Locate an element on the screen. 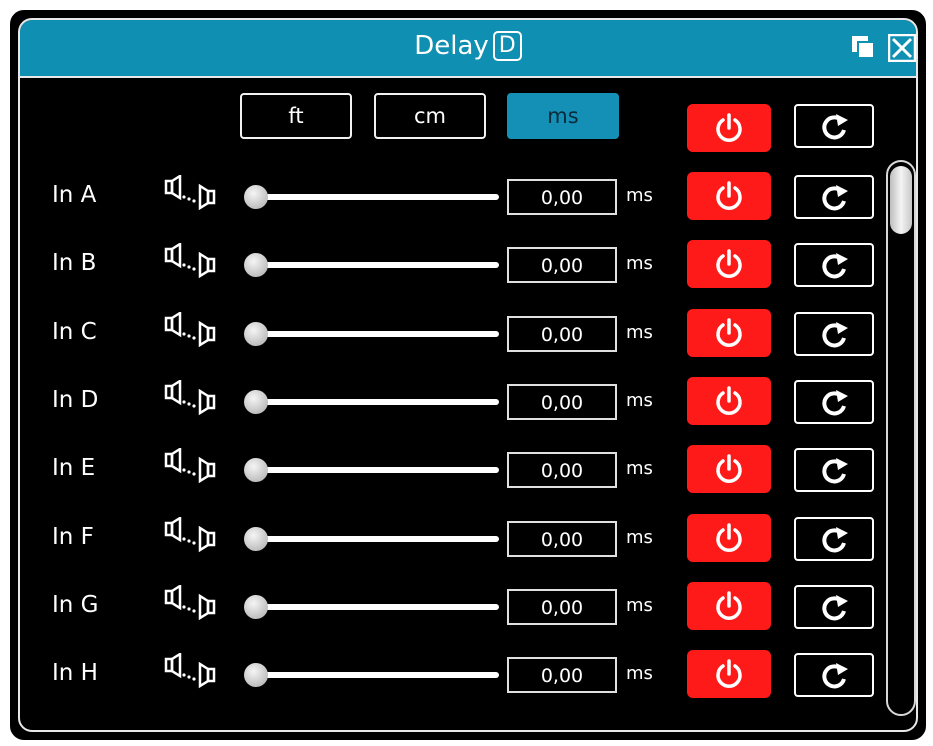 This screenshot has width=933, height=746. title-bar: Delay D is located at coordinates (468, 49).